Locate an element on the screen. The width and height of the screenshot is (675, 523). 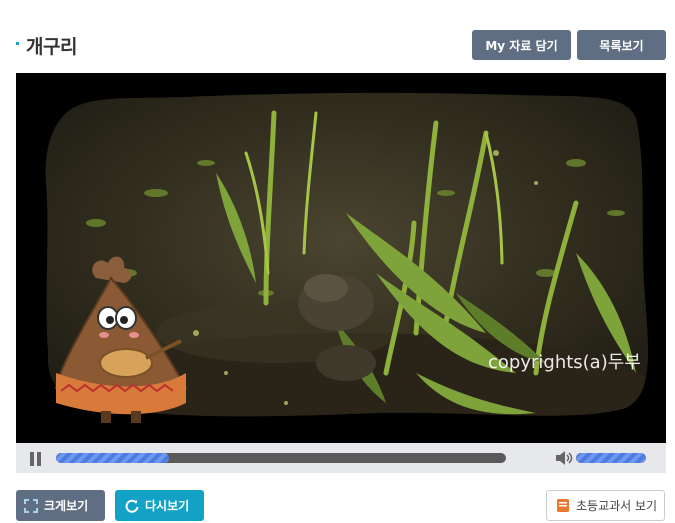
textbook-label: 초등교과서 보기 is located at coordinates (617, 506).